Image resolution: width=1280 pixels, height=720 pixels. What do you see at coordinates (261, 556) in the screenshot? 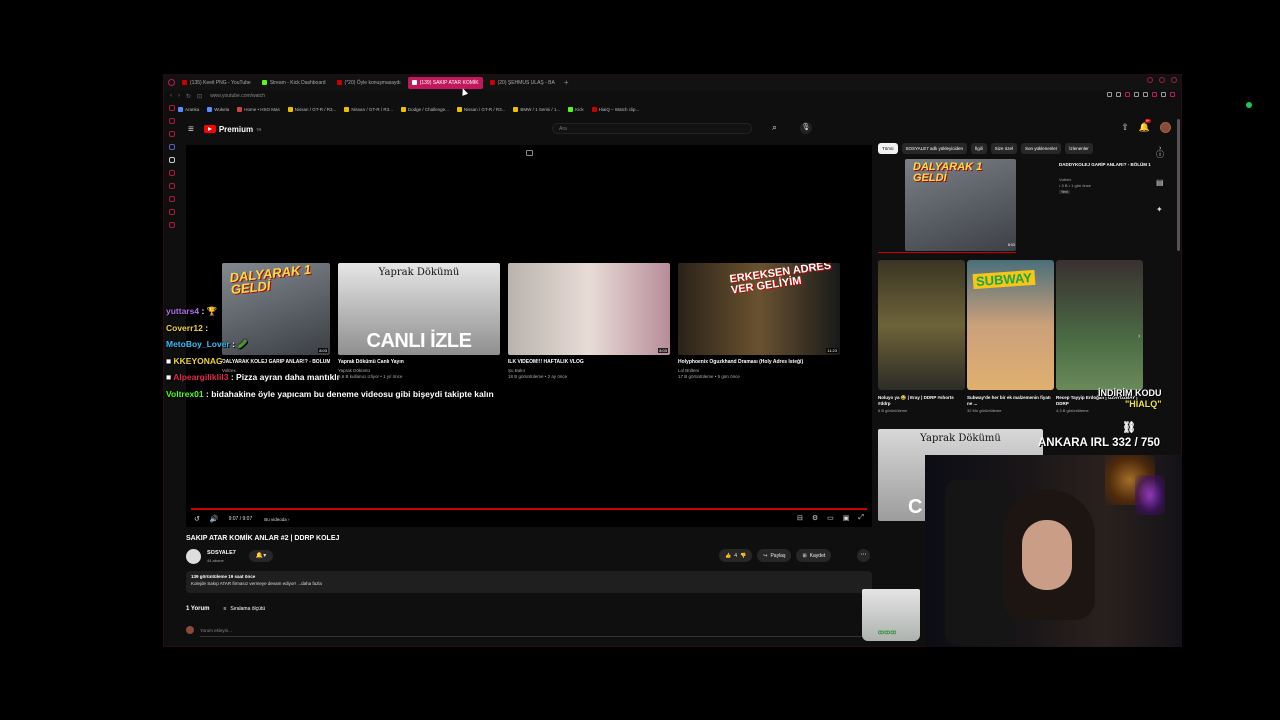
I see `subscription-bell-button: 🔔▾` at bounding box center [261, 556].